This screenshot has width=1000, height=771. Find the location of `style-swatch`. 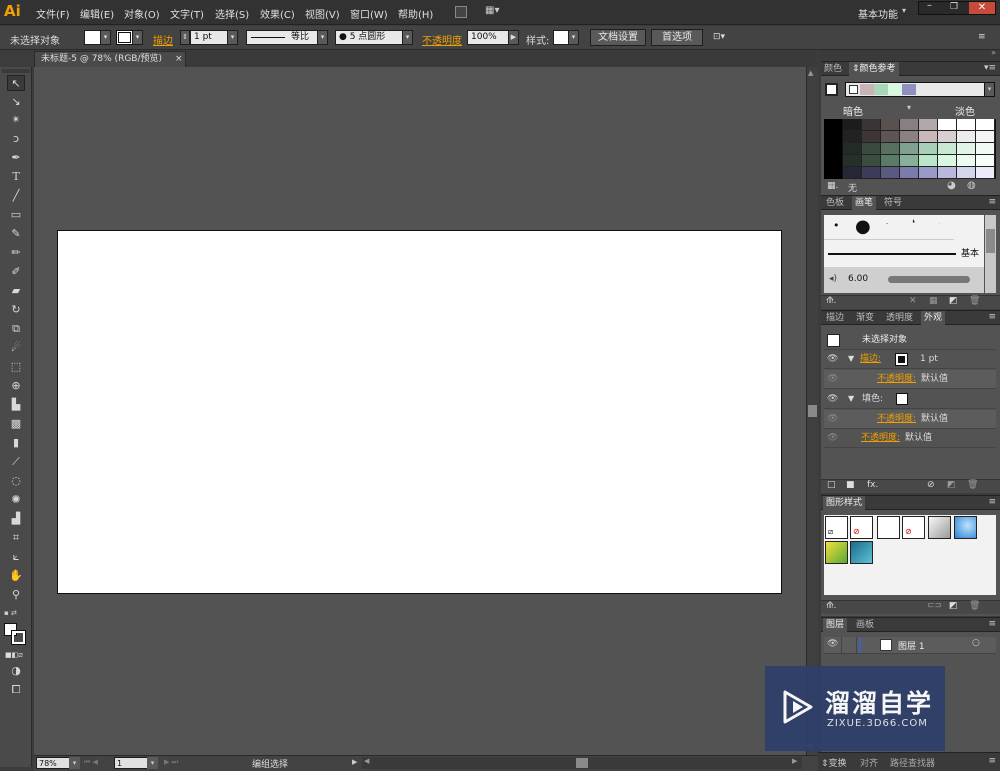

style-swatch is located at coordinates (561, 37).